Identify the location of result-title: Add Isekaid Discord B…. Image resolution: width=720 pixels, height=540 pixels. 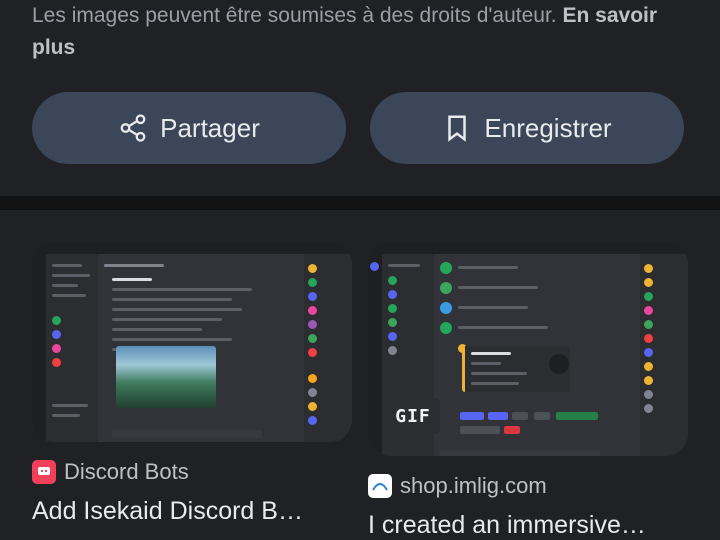
(182, 511).